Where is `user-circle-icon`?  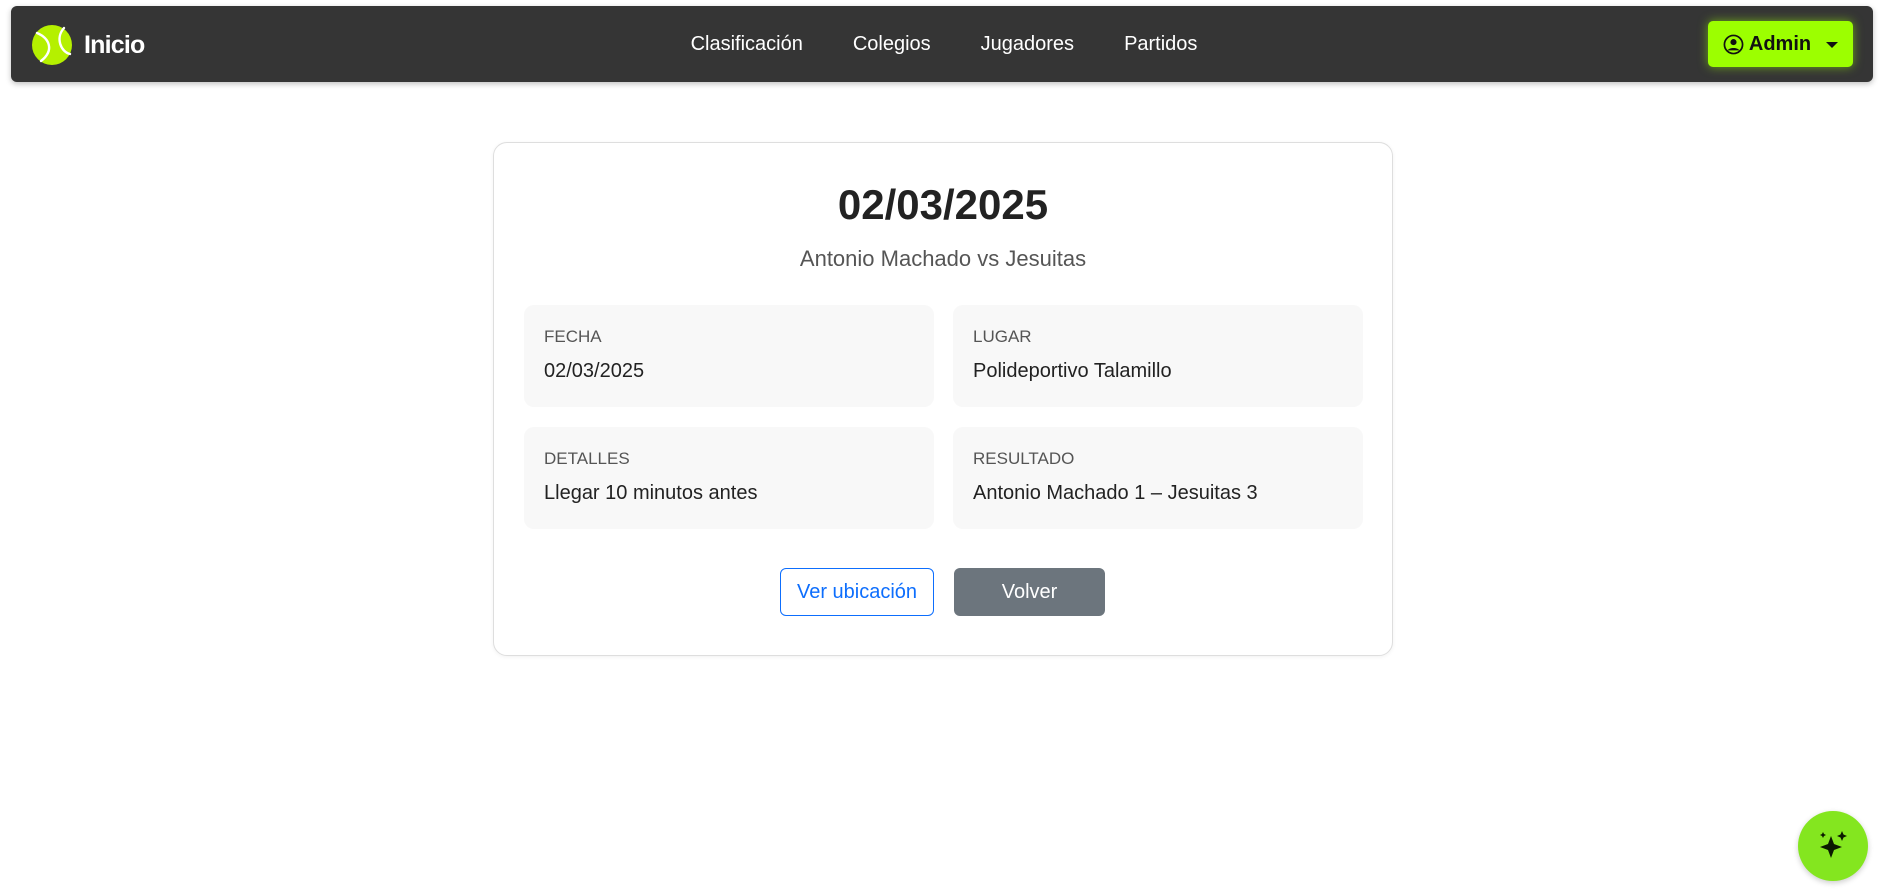
user-circle-icon is located at coordinates (1733, 44).